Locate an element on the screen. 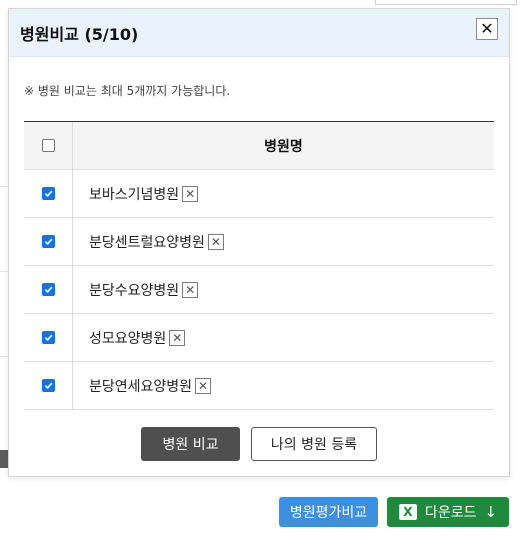 This screenshot has width=532, height=542. modal-actions: 병원 비교 나의 병원 등록 is located at coordinates (259, 444).